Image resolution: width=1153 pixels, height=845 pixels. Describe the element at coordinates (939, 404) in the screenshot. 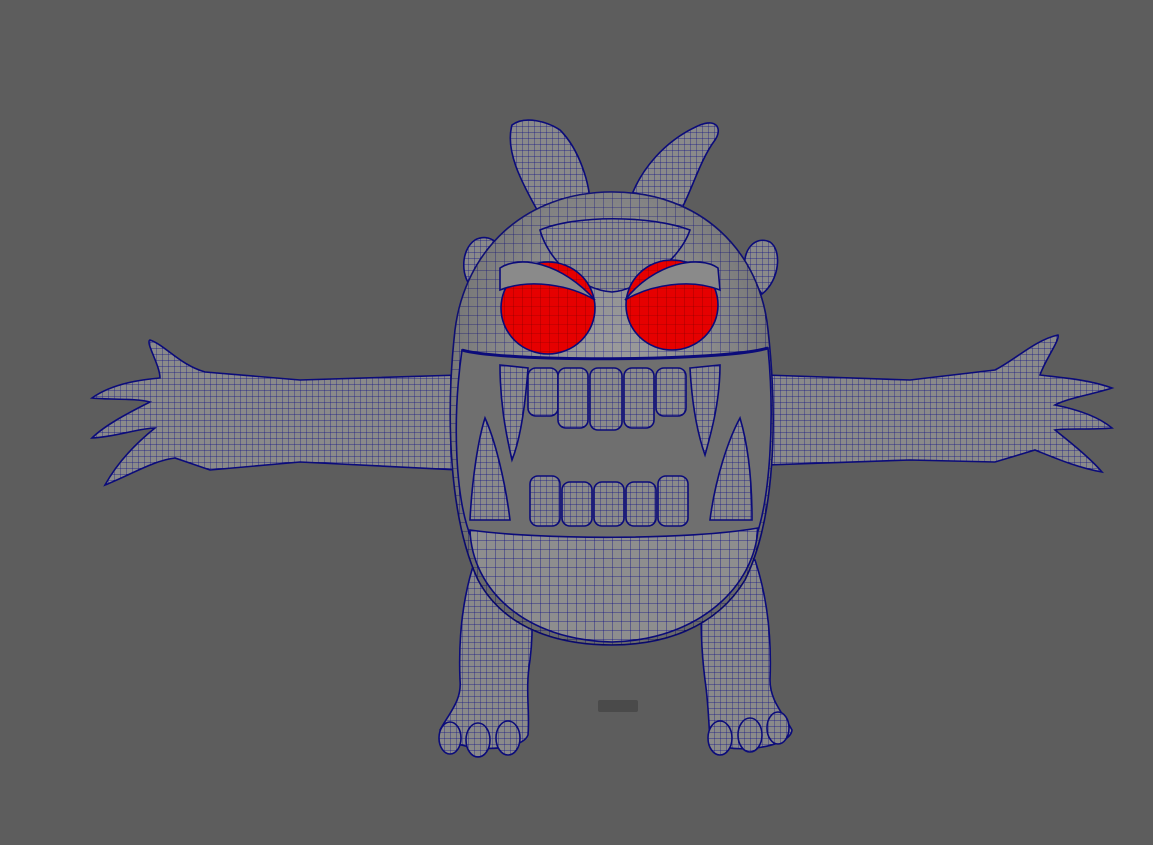

I see `right-arm` at that location.